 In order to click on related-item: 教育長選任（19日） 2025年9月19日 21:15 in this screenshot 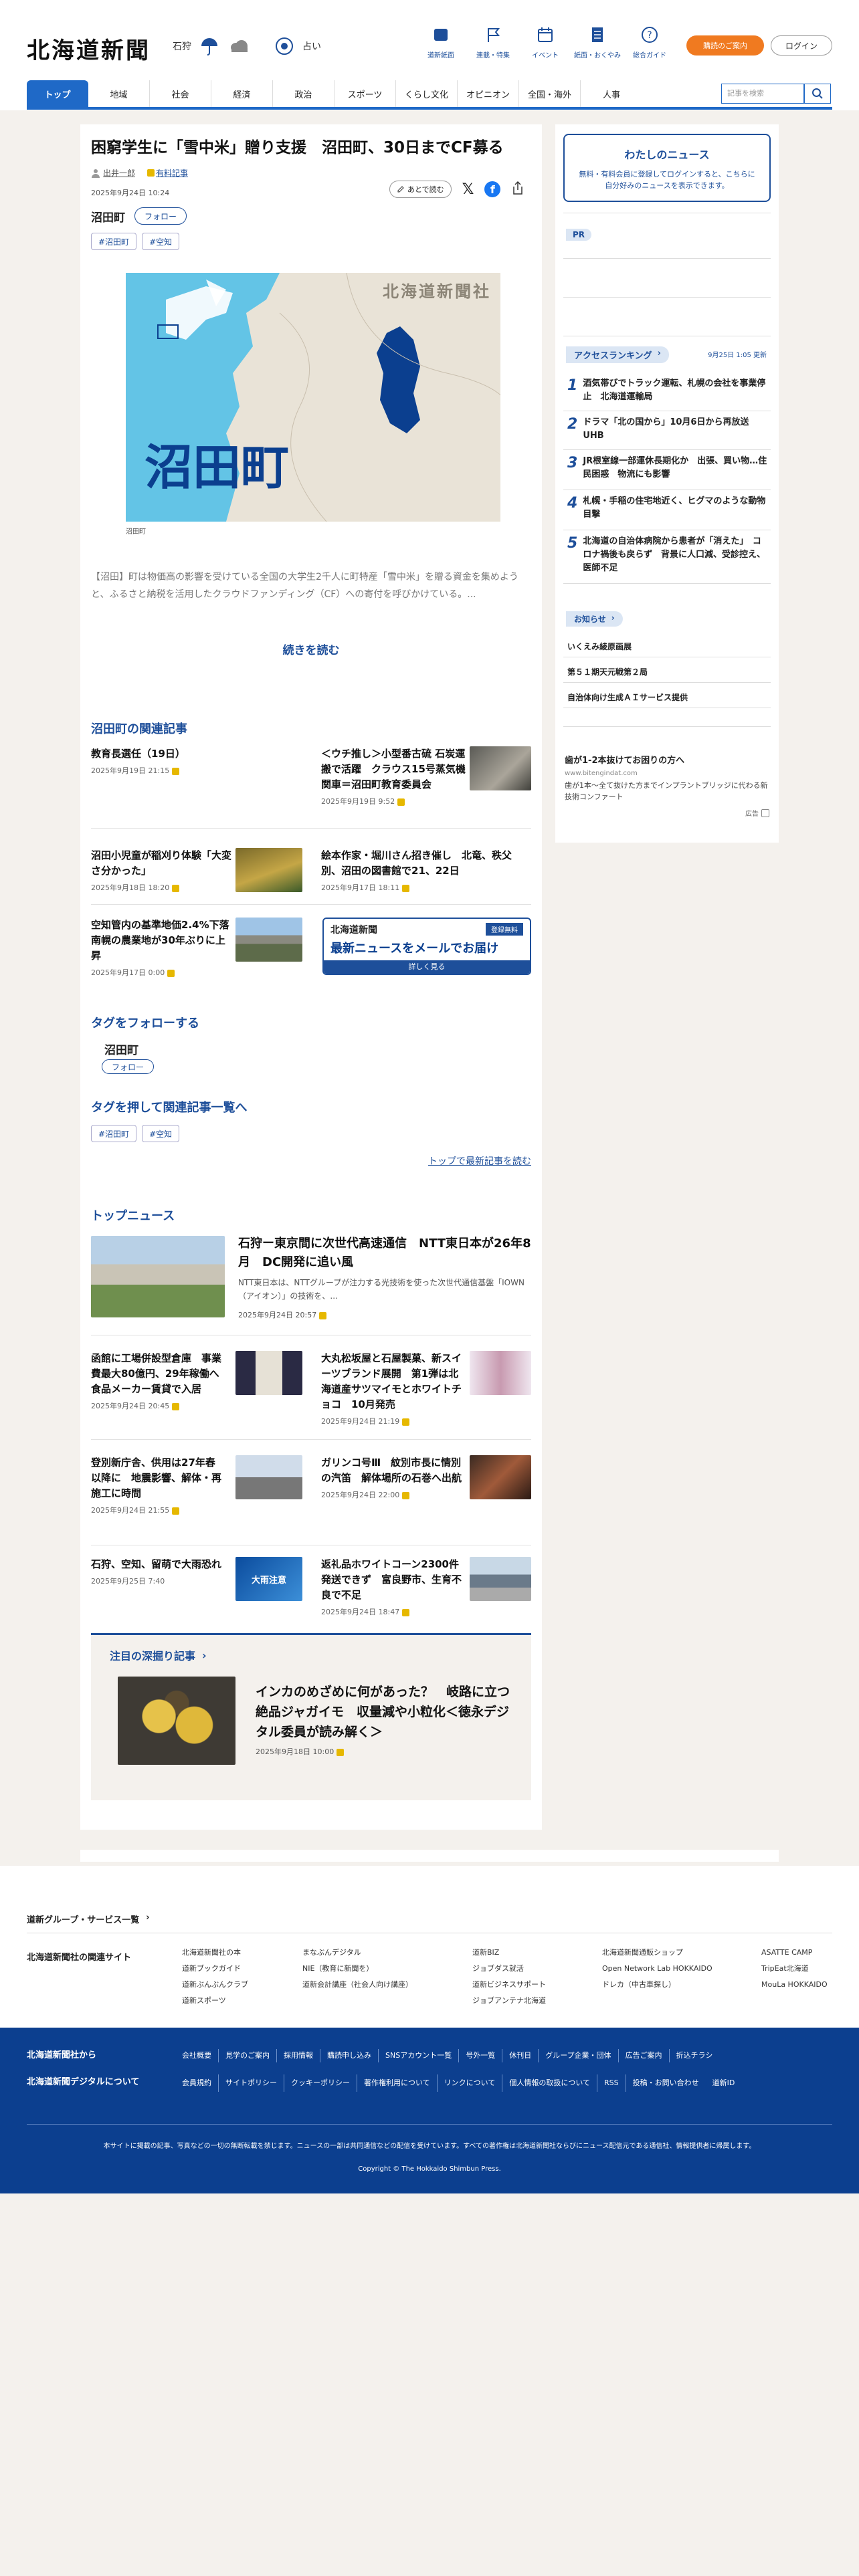, I will do `click(191, 762)`.